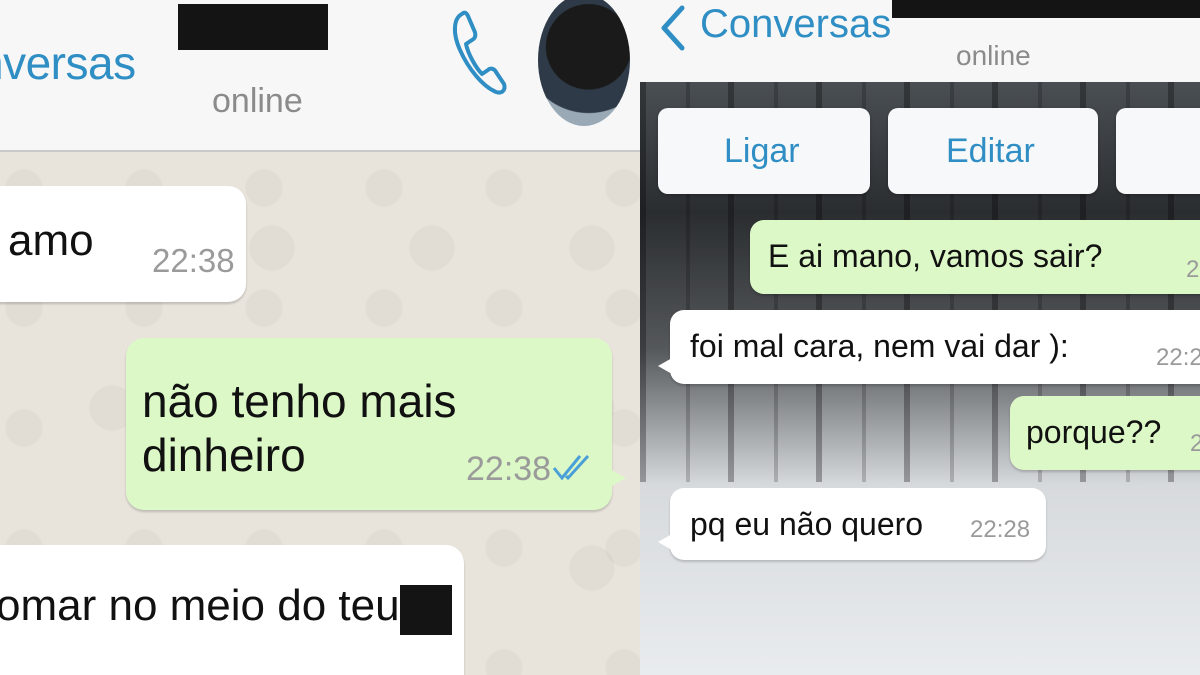  What do you see at coordinates (920, 41) in the screenshot?
I see `right-chat-header: Conversas online` at bounding box center [920, 41].